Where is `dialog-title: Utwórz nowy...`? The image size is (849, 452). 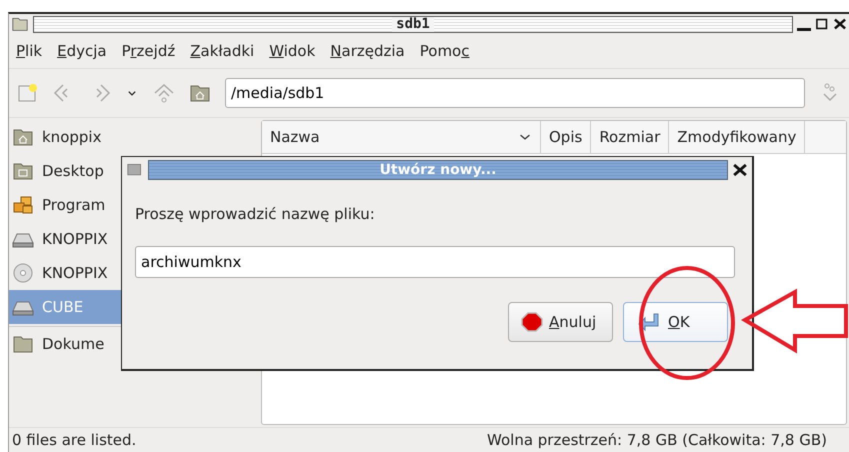
dialog-title: Utwórz nowy... is located at coordinates (438, 170).